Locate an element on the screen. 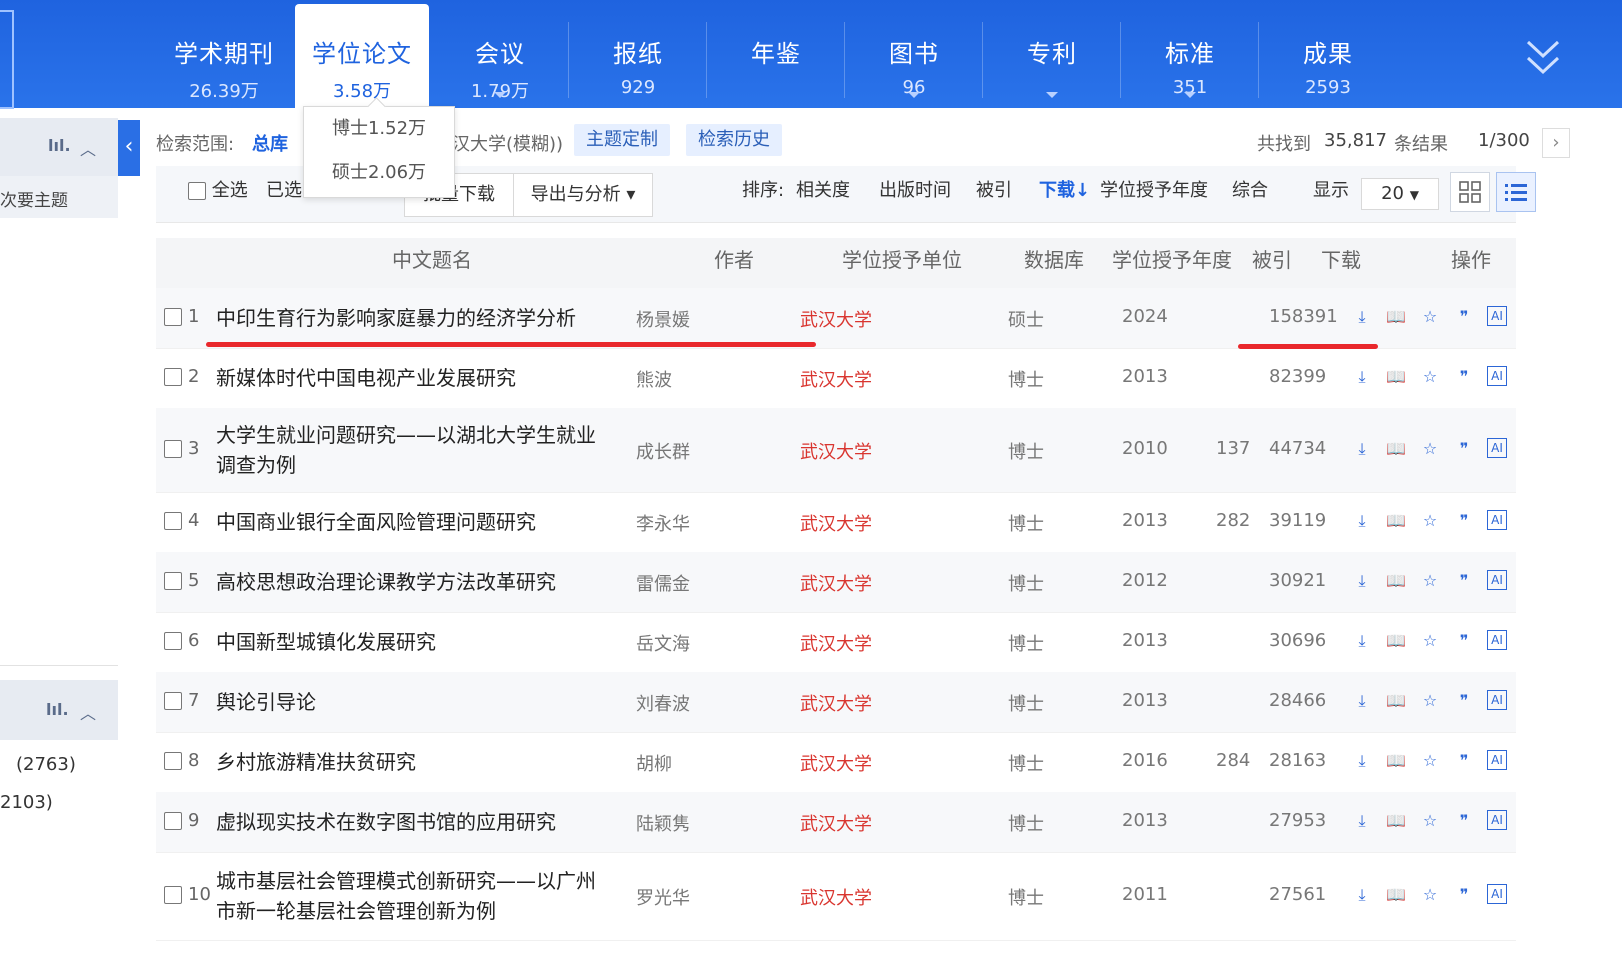 The width and height of the screenshot is (1622, 970). theme-custom-button: 主题定制 is located at coordinates (622, 140).